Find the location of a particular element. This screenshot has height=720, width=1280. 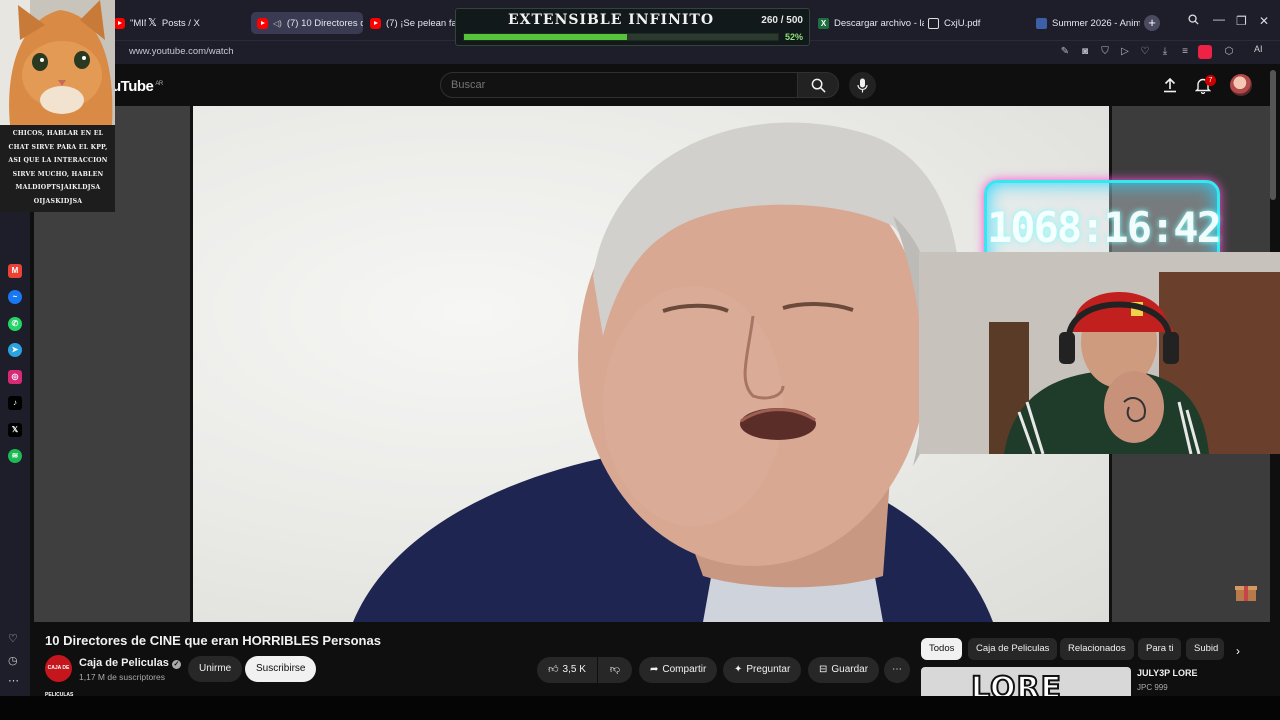

dislike-button: 👎︎ is located at coordinates (615, 670).